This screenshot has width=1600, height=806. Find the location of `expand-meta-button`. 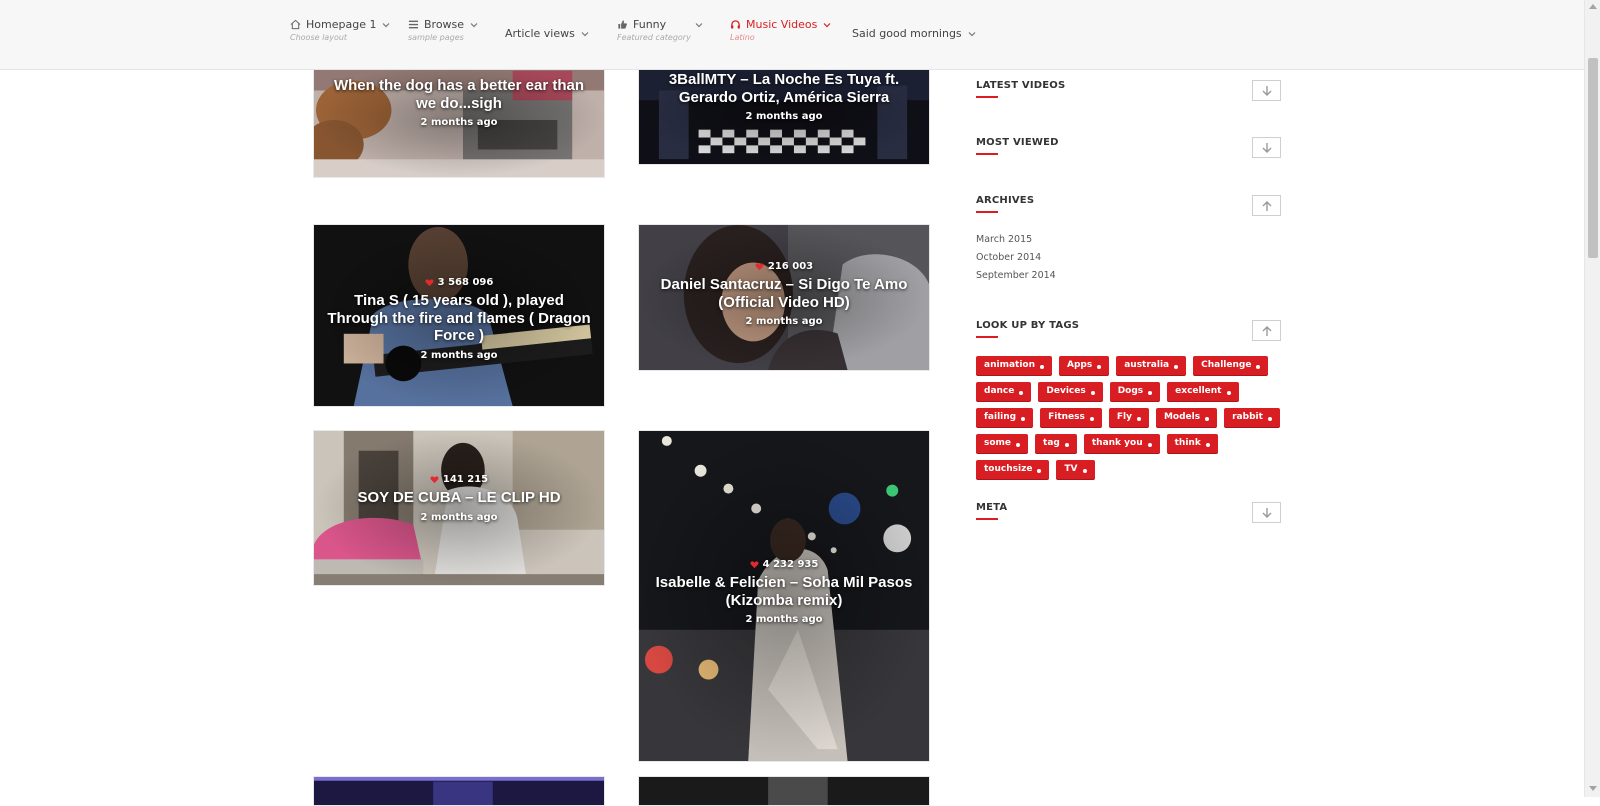

expand-meta-button is located at coordinates (1266, 512).